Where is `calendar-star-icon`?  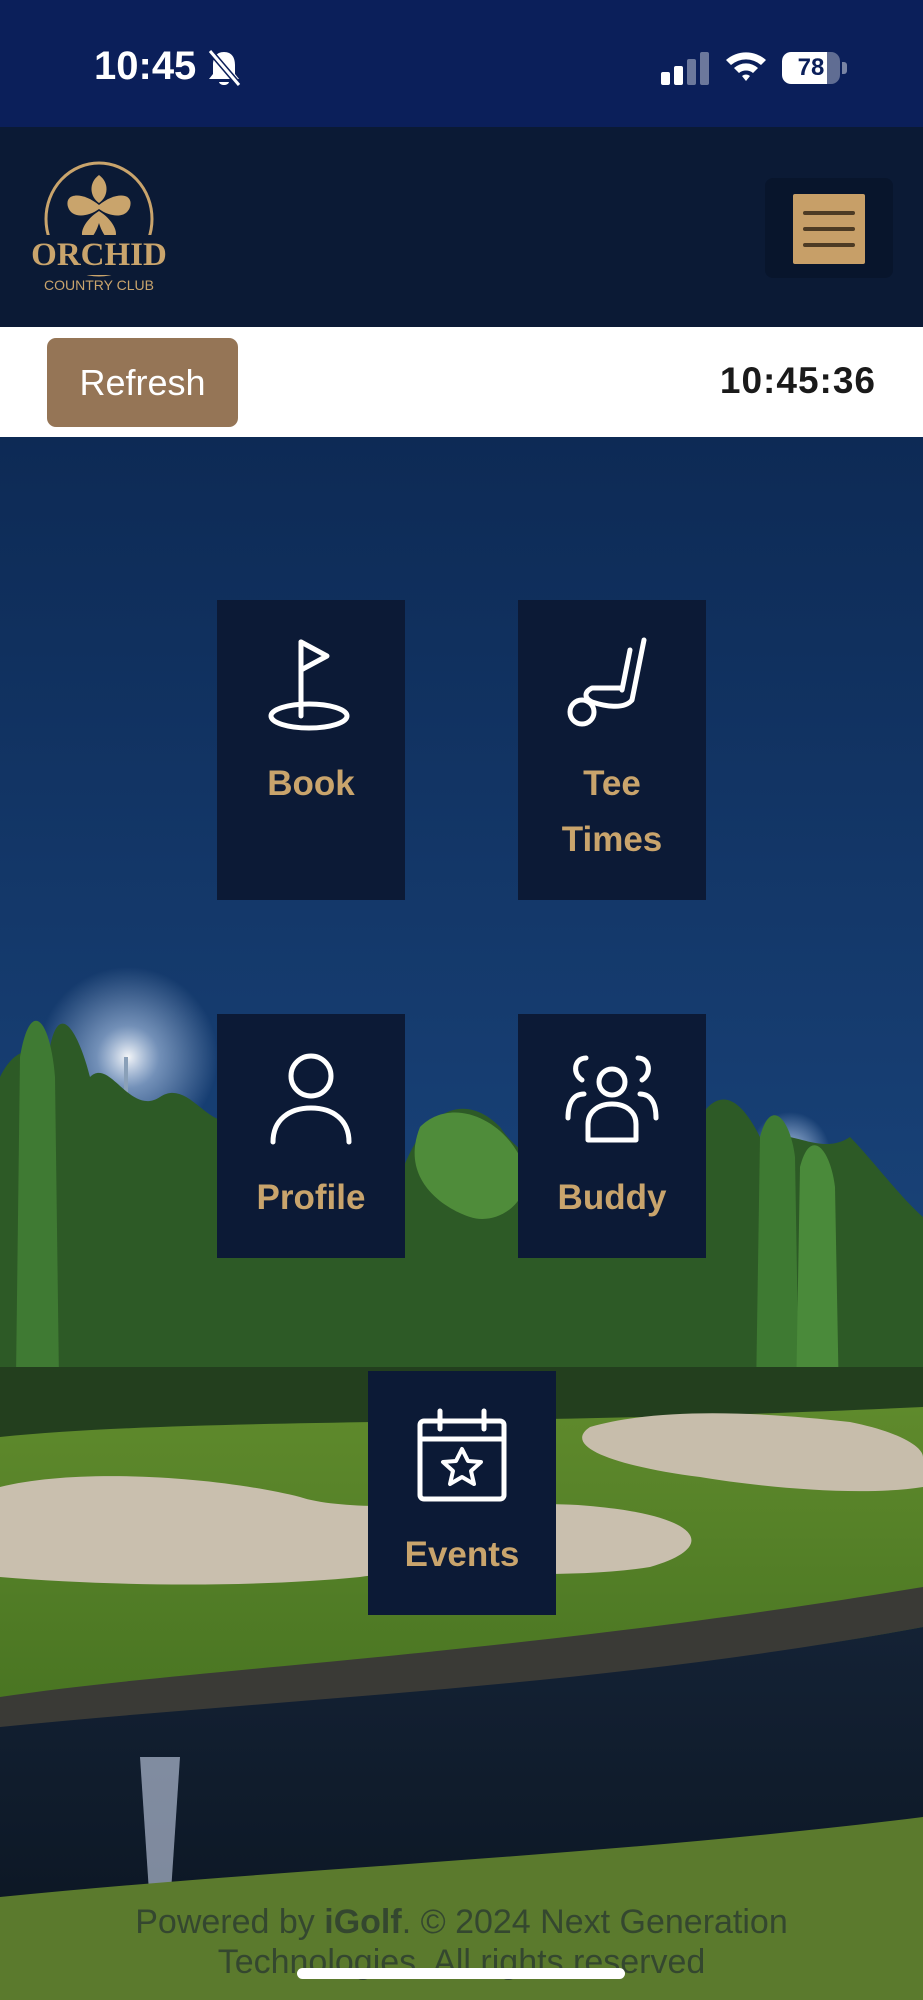 calendar-star-icon is located at coordinates (462, 1455).